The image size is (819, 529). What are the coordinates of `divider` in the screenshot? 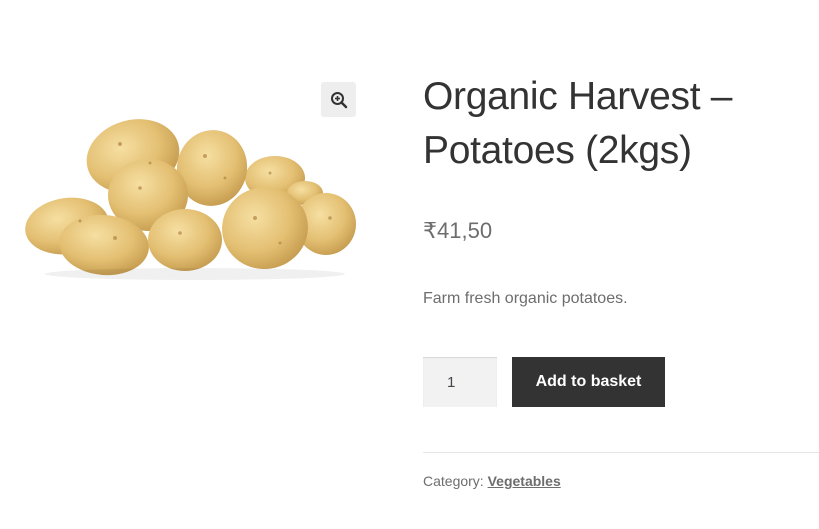 It's located at (621, 452).